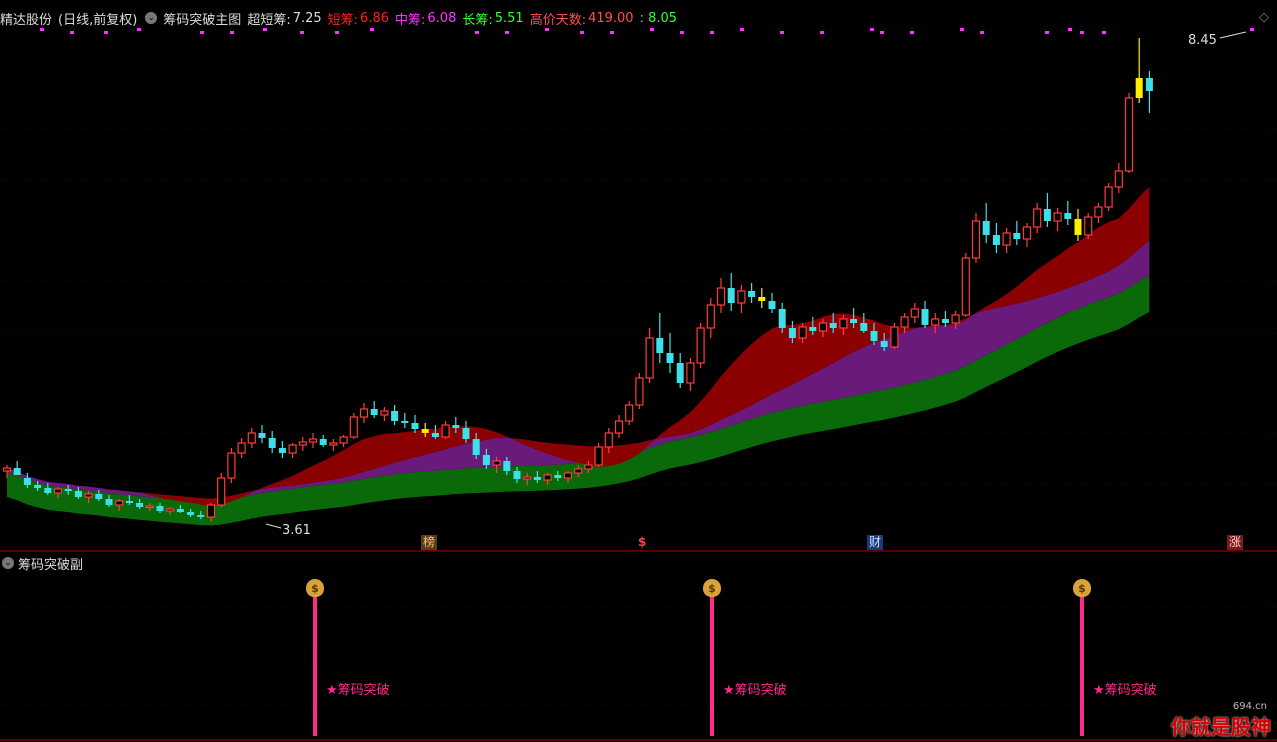  I want to click on long-label: 长筹:, so click(477, 20).